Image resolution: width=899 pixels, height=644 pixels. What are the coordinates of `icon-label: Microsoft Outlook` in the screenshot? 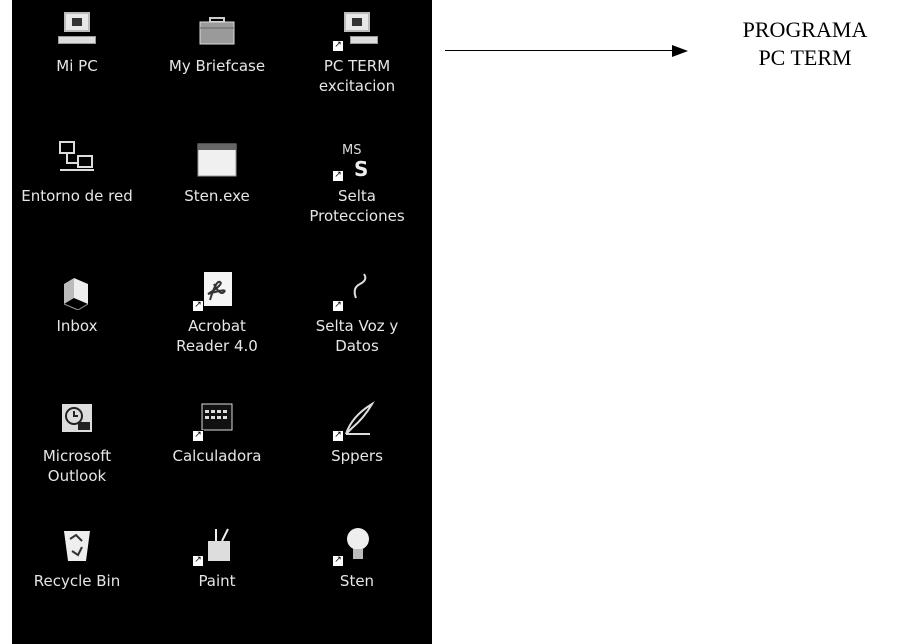 It's located at (77, 466).